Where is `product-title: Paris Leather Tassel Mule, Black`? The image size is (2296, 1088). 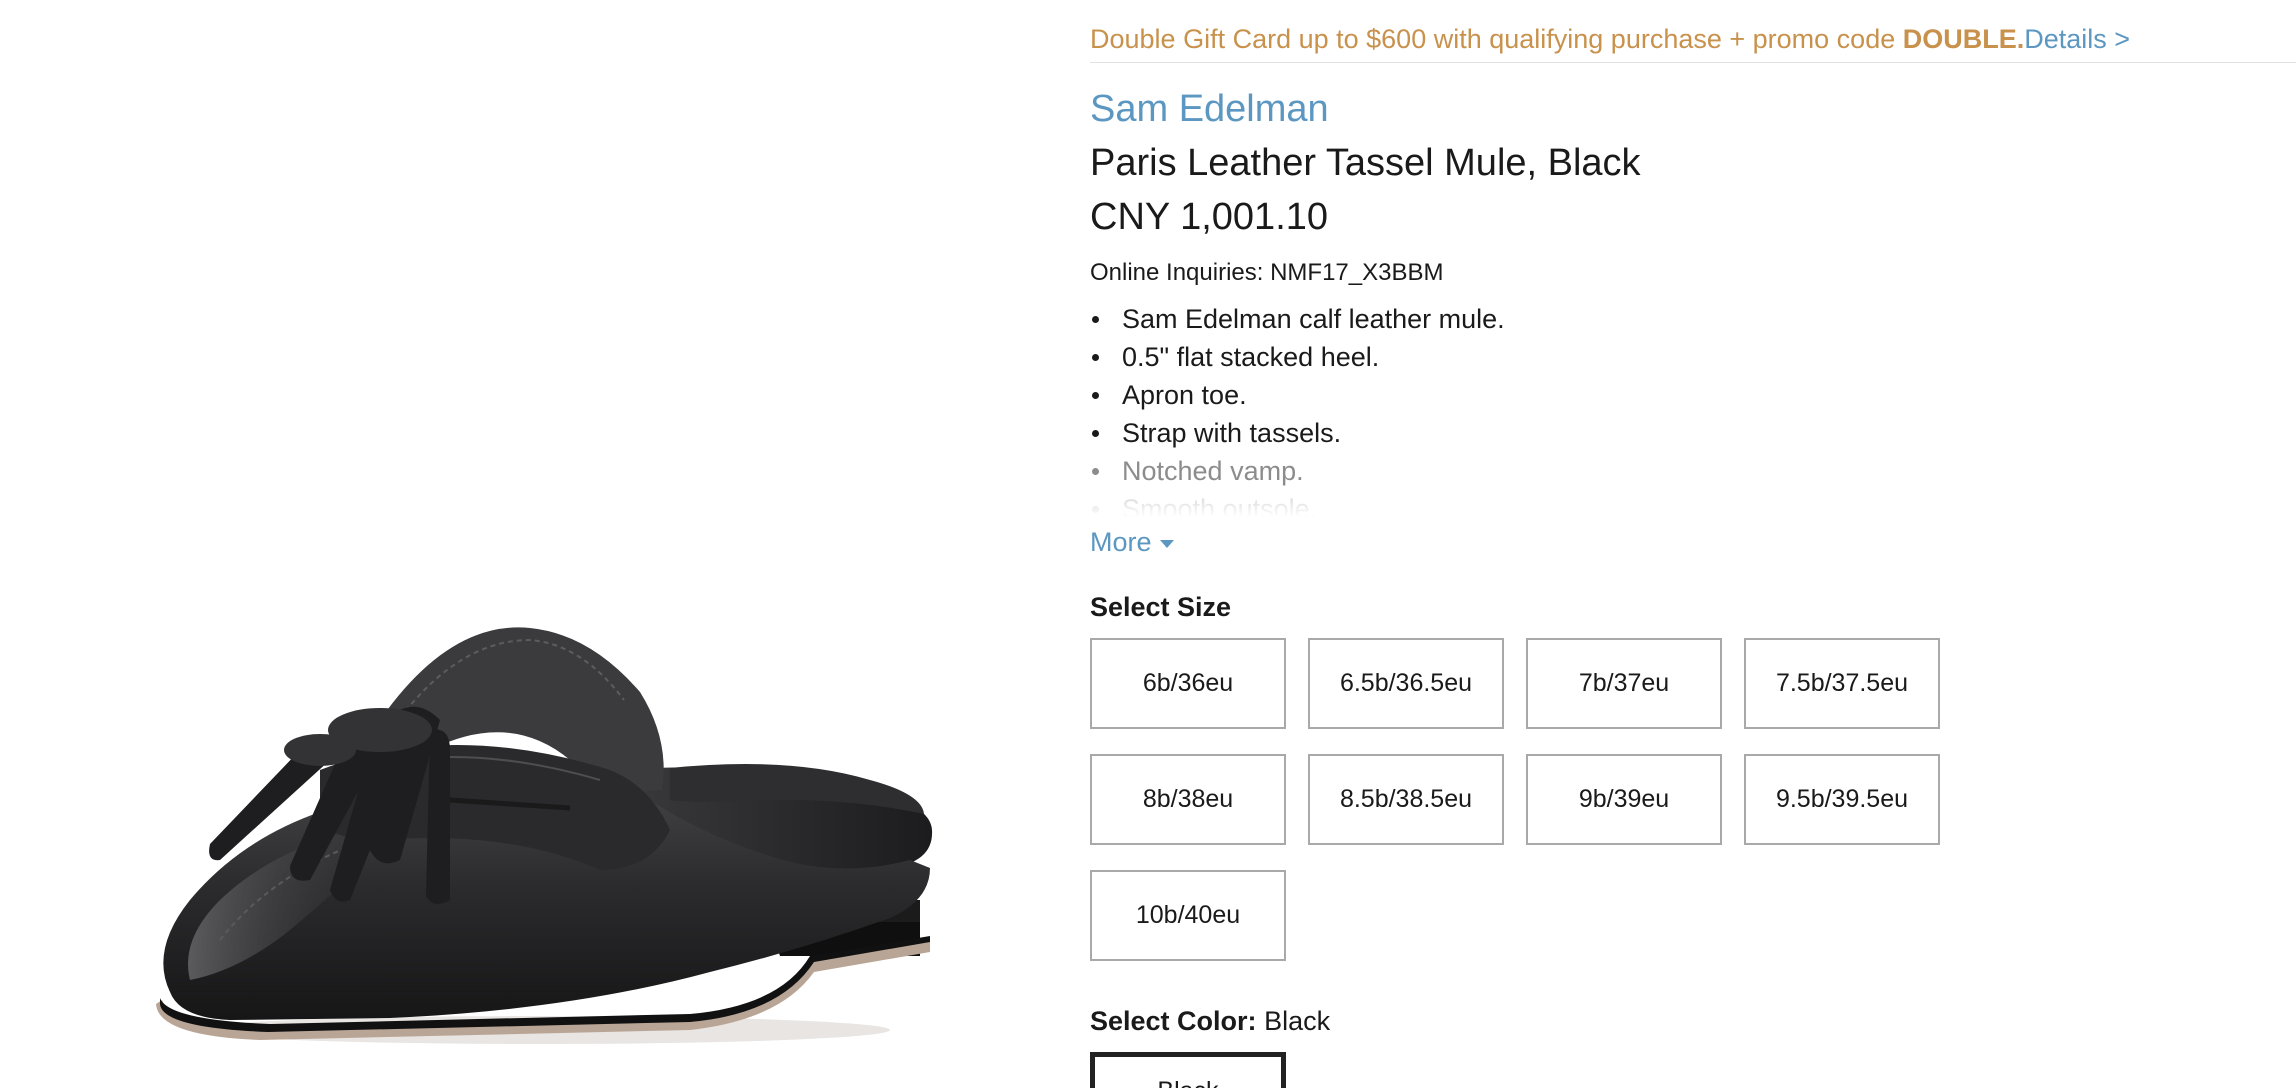
product-title: Paris Leather Tassel Mule, Black is located at coordinates (1365, 163).